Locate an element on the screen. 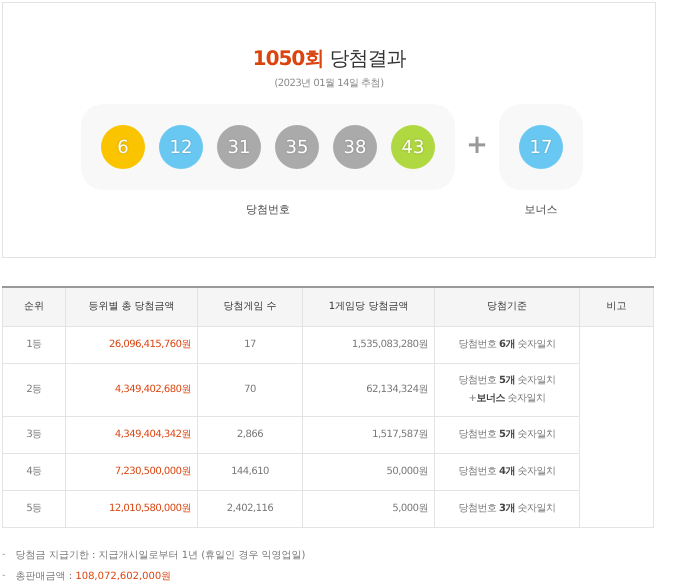 The image size is (690, 588). table-cell: 5등 is located at coordinates (34, 509).